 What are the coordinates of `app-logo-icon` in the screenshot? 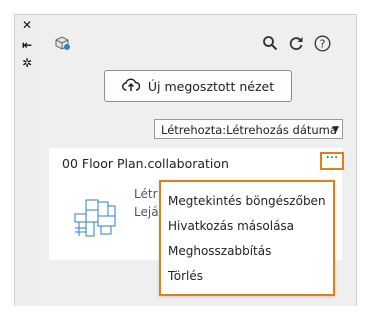 It's located at (62, 43).